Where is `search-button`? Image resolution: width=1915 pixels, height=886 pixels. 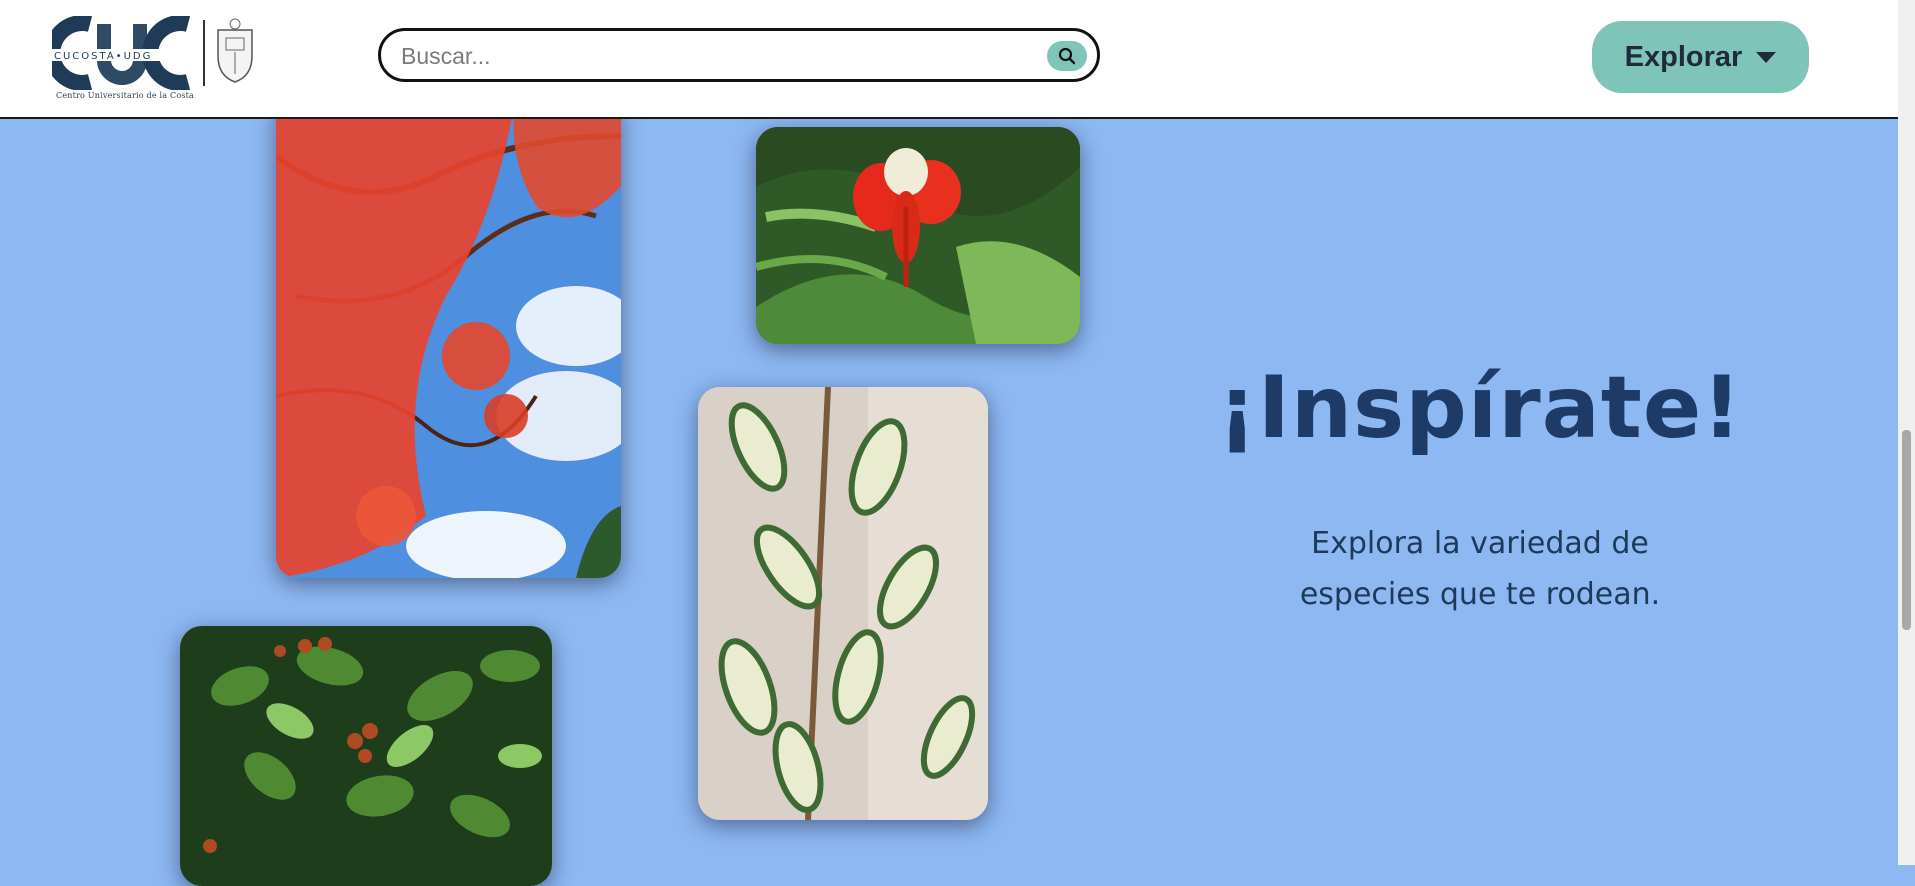 search-button is located at coordinates (1067, 56).